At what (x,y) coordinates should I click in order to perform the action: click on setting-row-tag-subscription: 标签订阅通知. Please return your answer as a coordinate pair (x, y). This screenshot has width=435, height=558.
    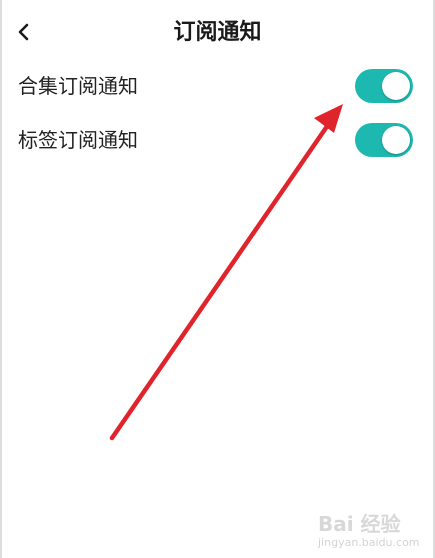
    Looking at the image, I should click on (217, 141).